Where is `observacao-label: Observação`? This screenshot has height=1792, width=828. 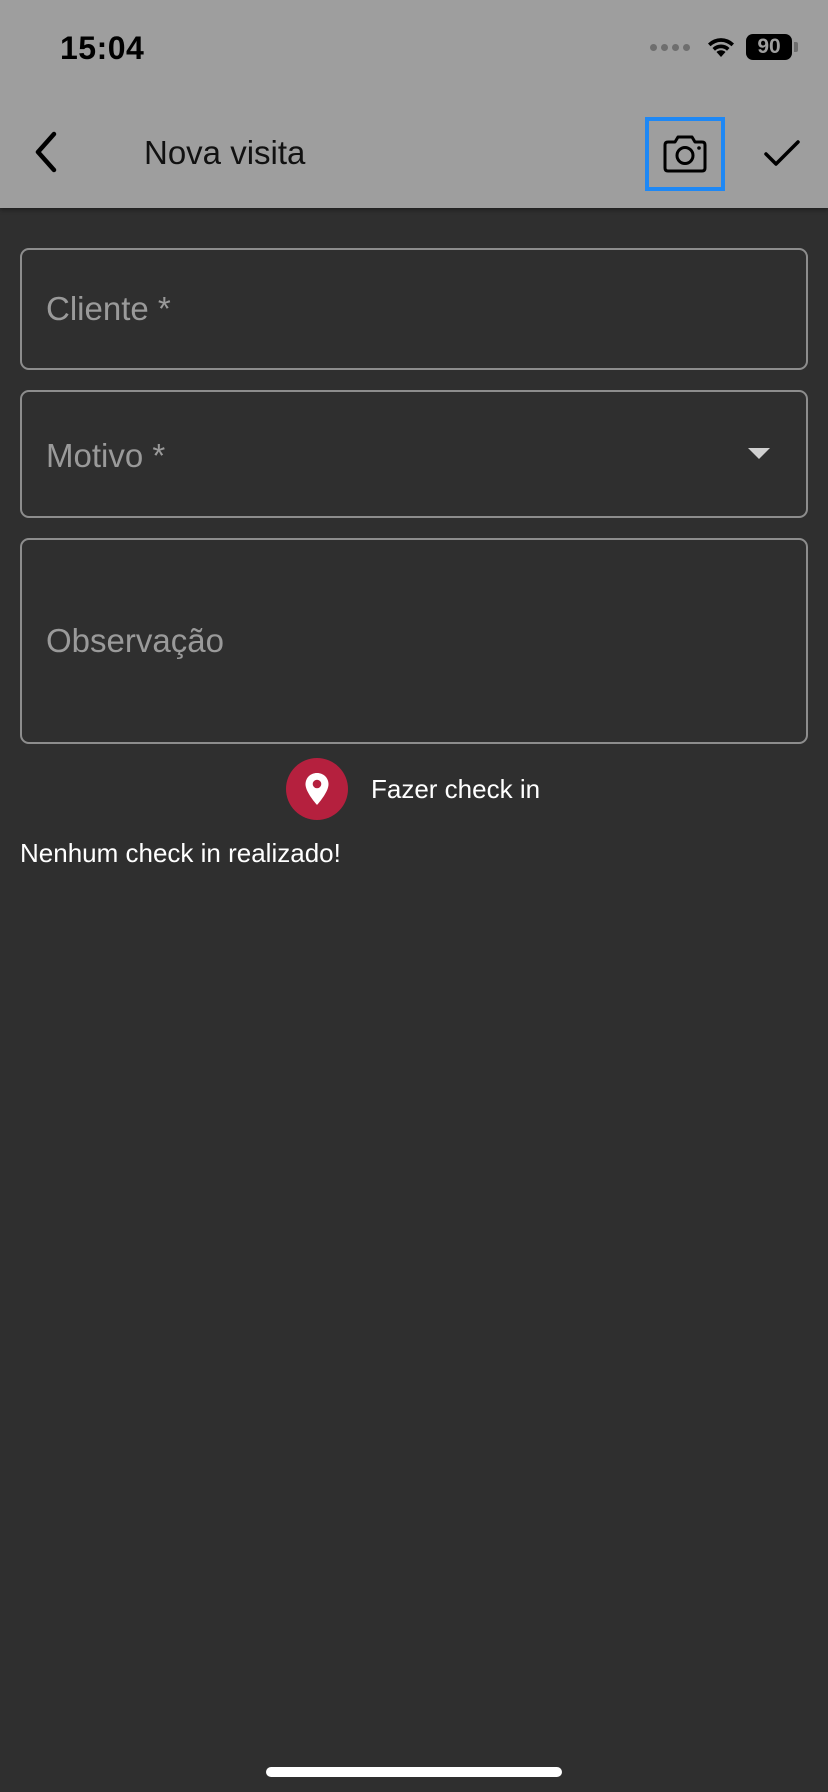
observacao-label: Observação is located at coordinates (135, 640).